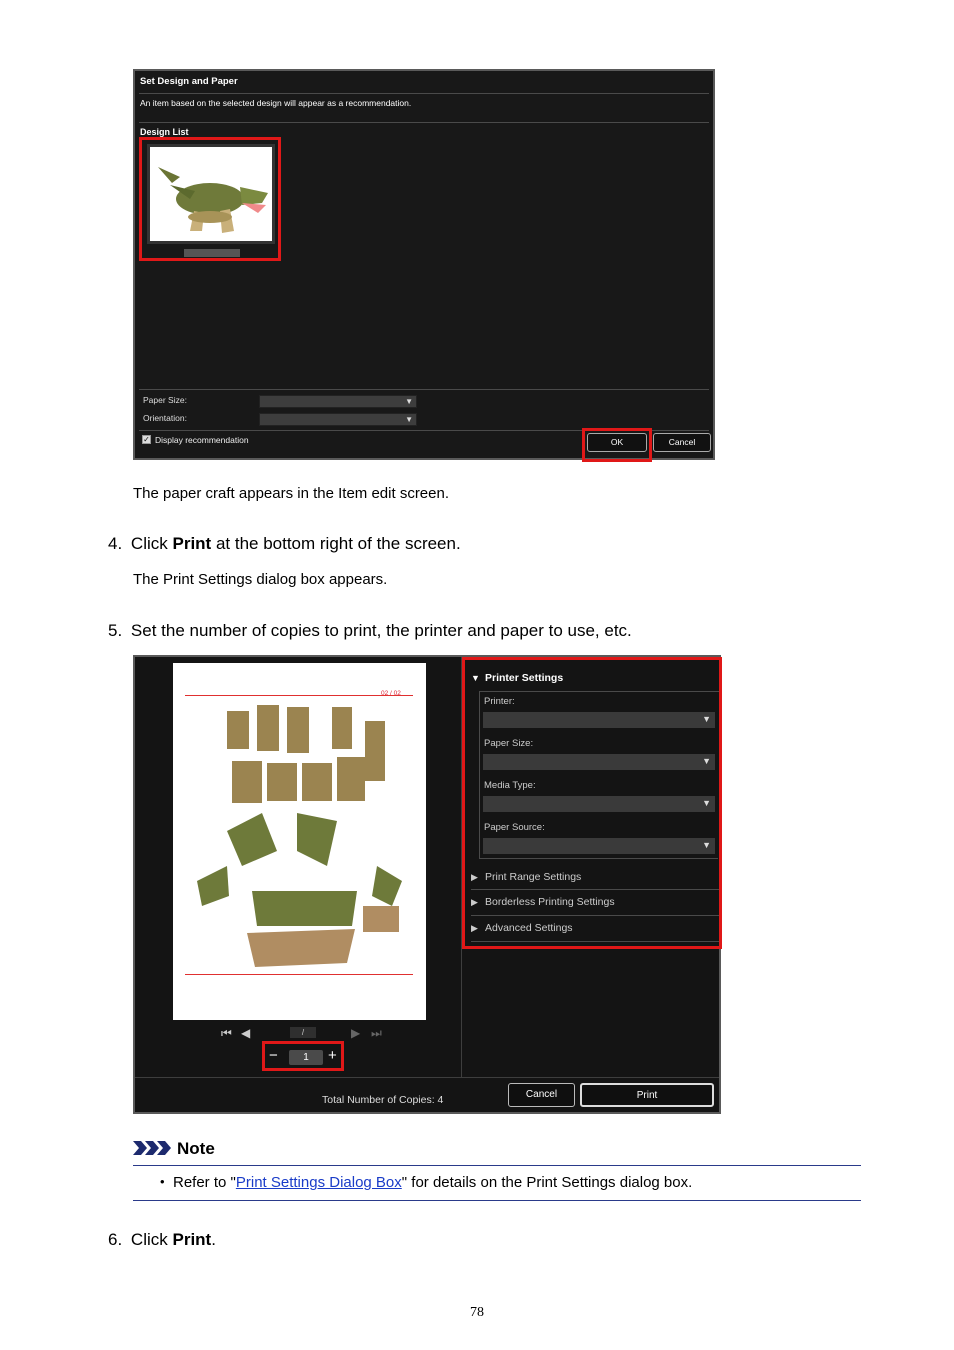 The height and width of the screenshot is (1350, 954). I want to click on orientation-dropdown: ▼, so click(338, 419).